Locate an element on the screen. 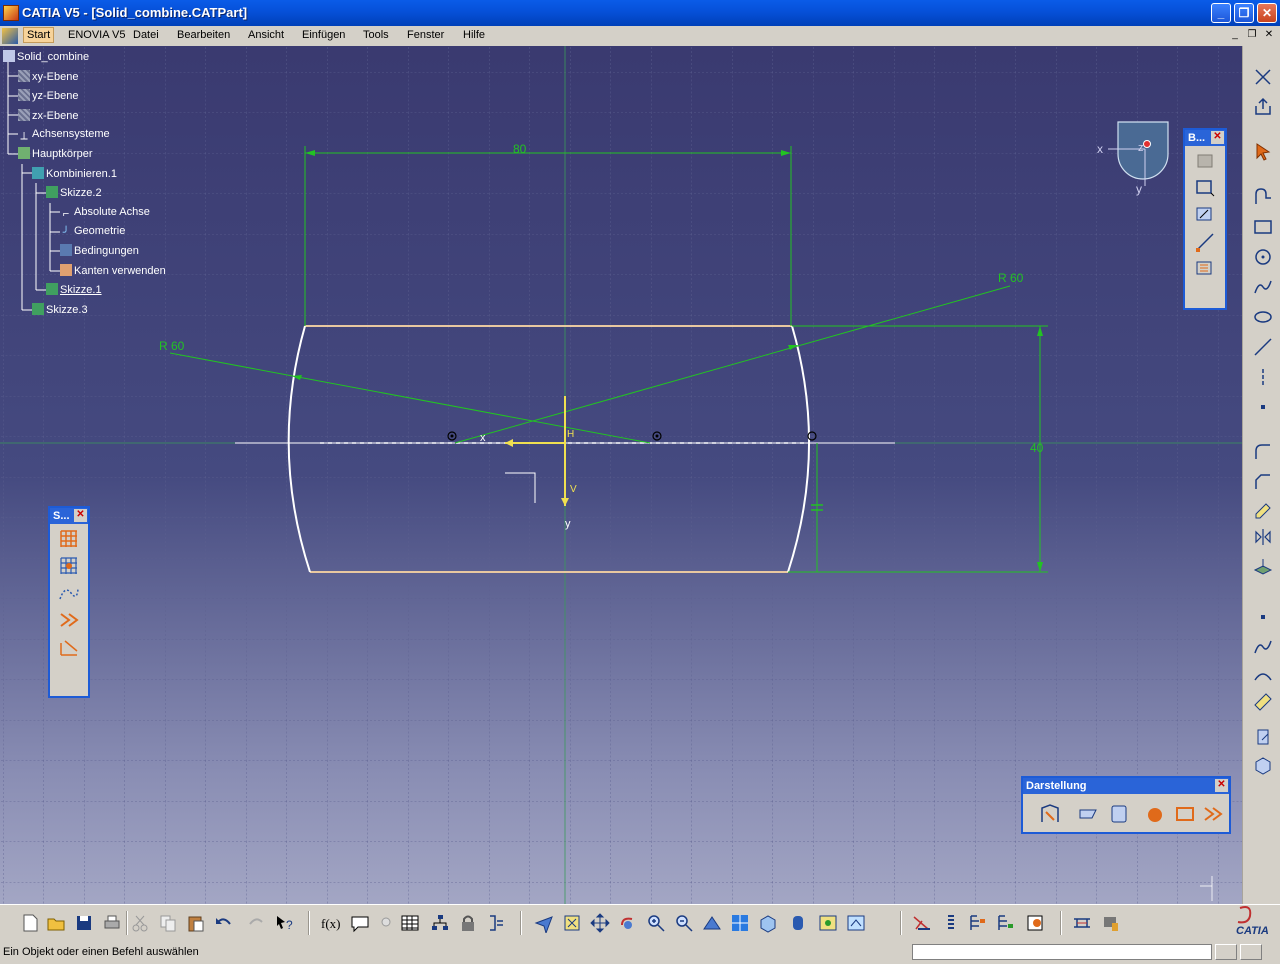  dim-height-label: 40 is located at coordinates (1036, 448).